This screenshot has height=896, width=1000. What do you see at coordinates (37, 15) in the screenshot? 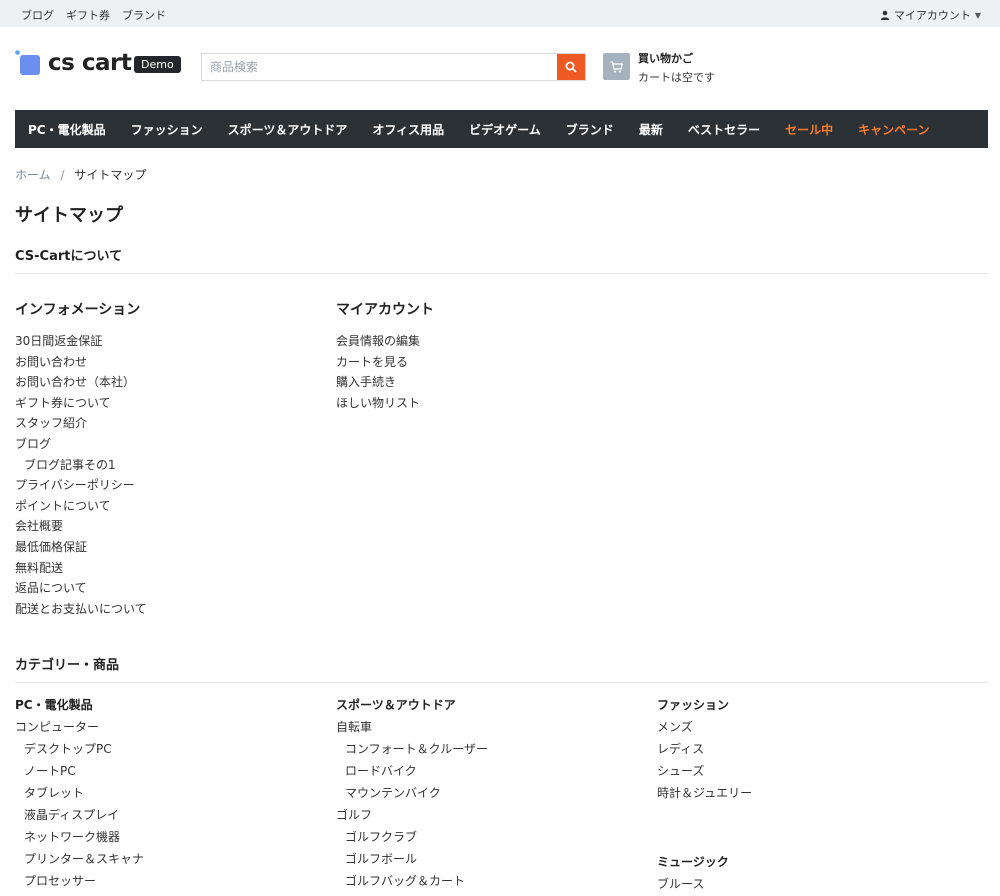
I see `top-link-blog: ブログ` at bounding box center [37, 15].